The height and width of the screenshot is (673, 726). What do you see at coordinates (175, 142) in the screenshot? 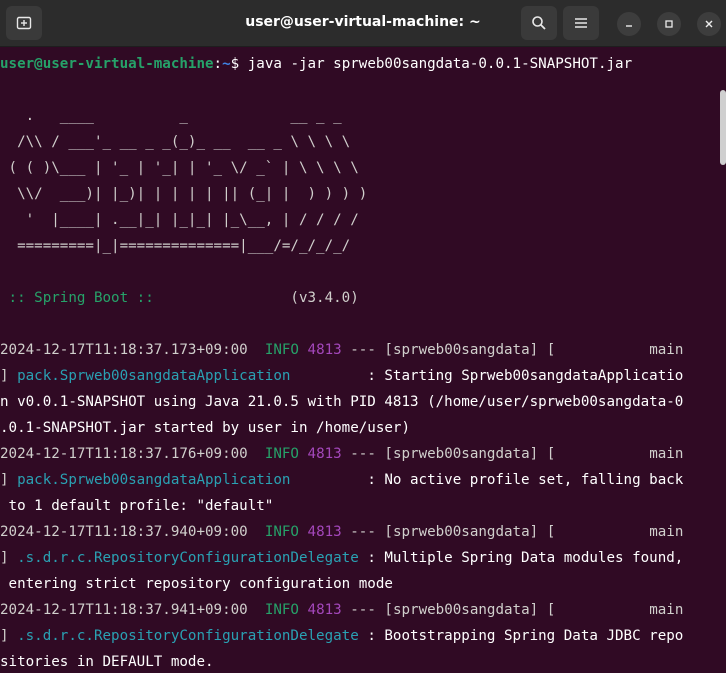
I see `banner-line: /\\ / ___'_ __ _ _(_)_ __ __ _ \ \ \ \` at bounding box center [175, 142].